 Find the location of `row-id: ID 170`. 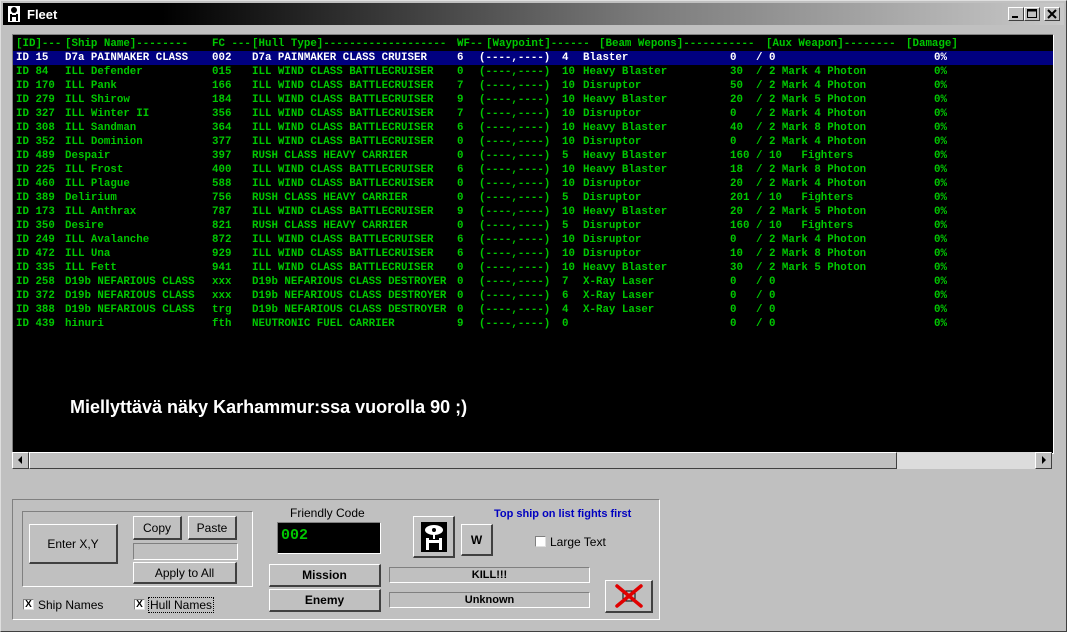

row-id: ID 170 is located at coordinates (35, 86).